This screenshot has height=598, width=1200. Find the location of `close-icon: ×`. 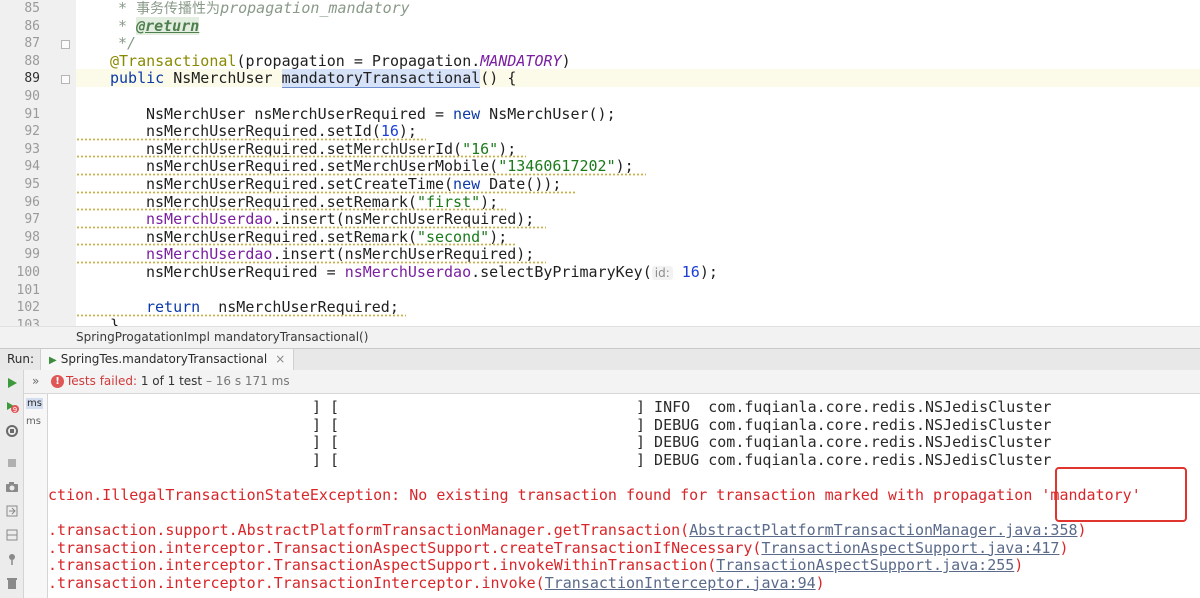

close-icon: × is located at coordinates (280, 359).